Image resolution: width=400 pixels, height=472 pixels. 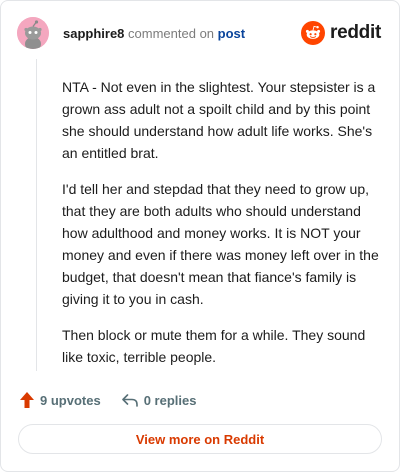 I want to click on thread-line, so click(x=36, y=215).